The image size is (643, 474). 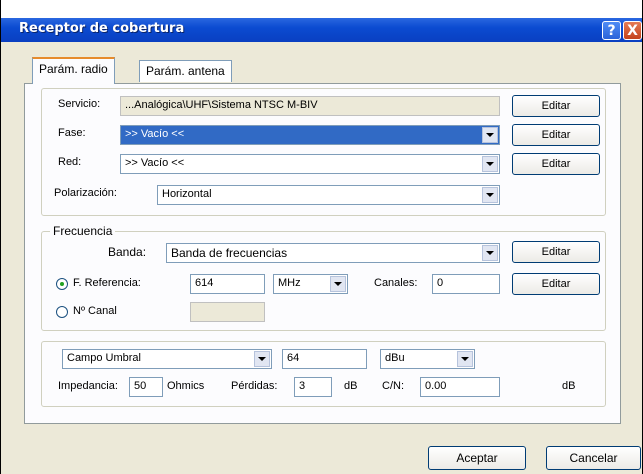 I want to click on freq-unit-combo: MHz, so click(x=310, y=284).